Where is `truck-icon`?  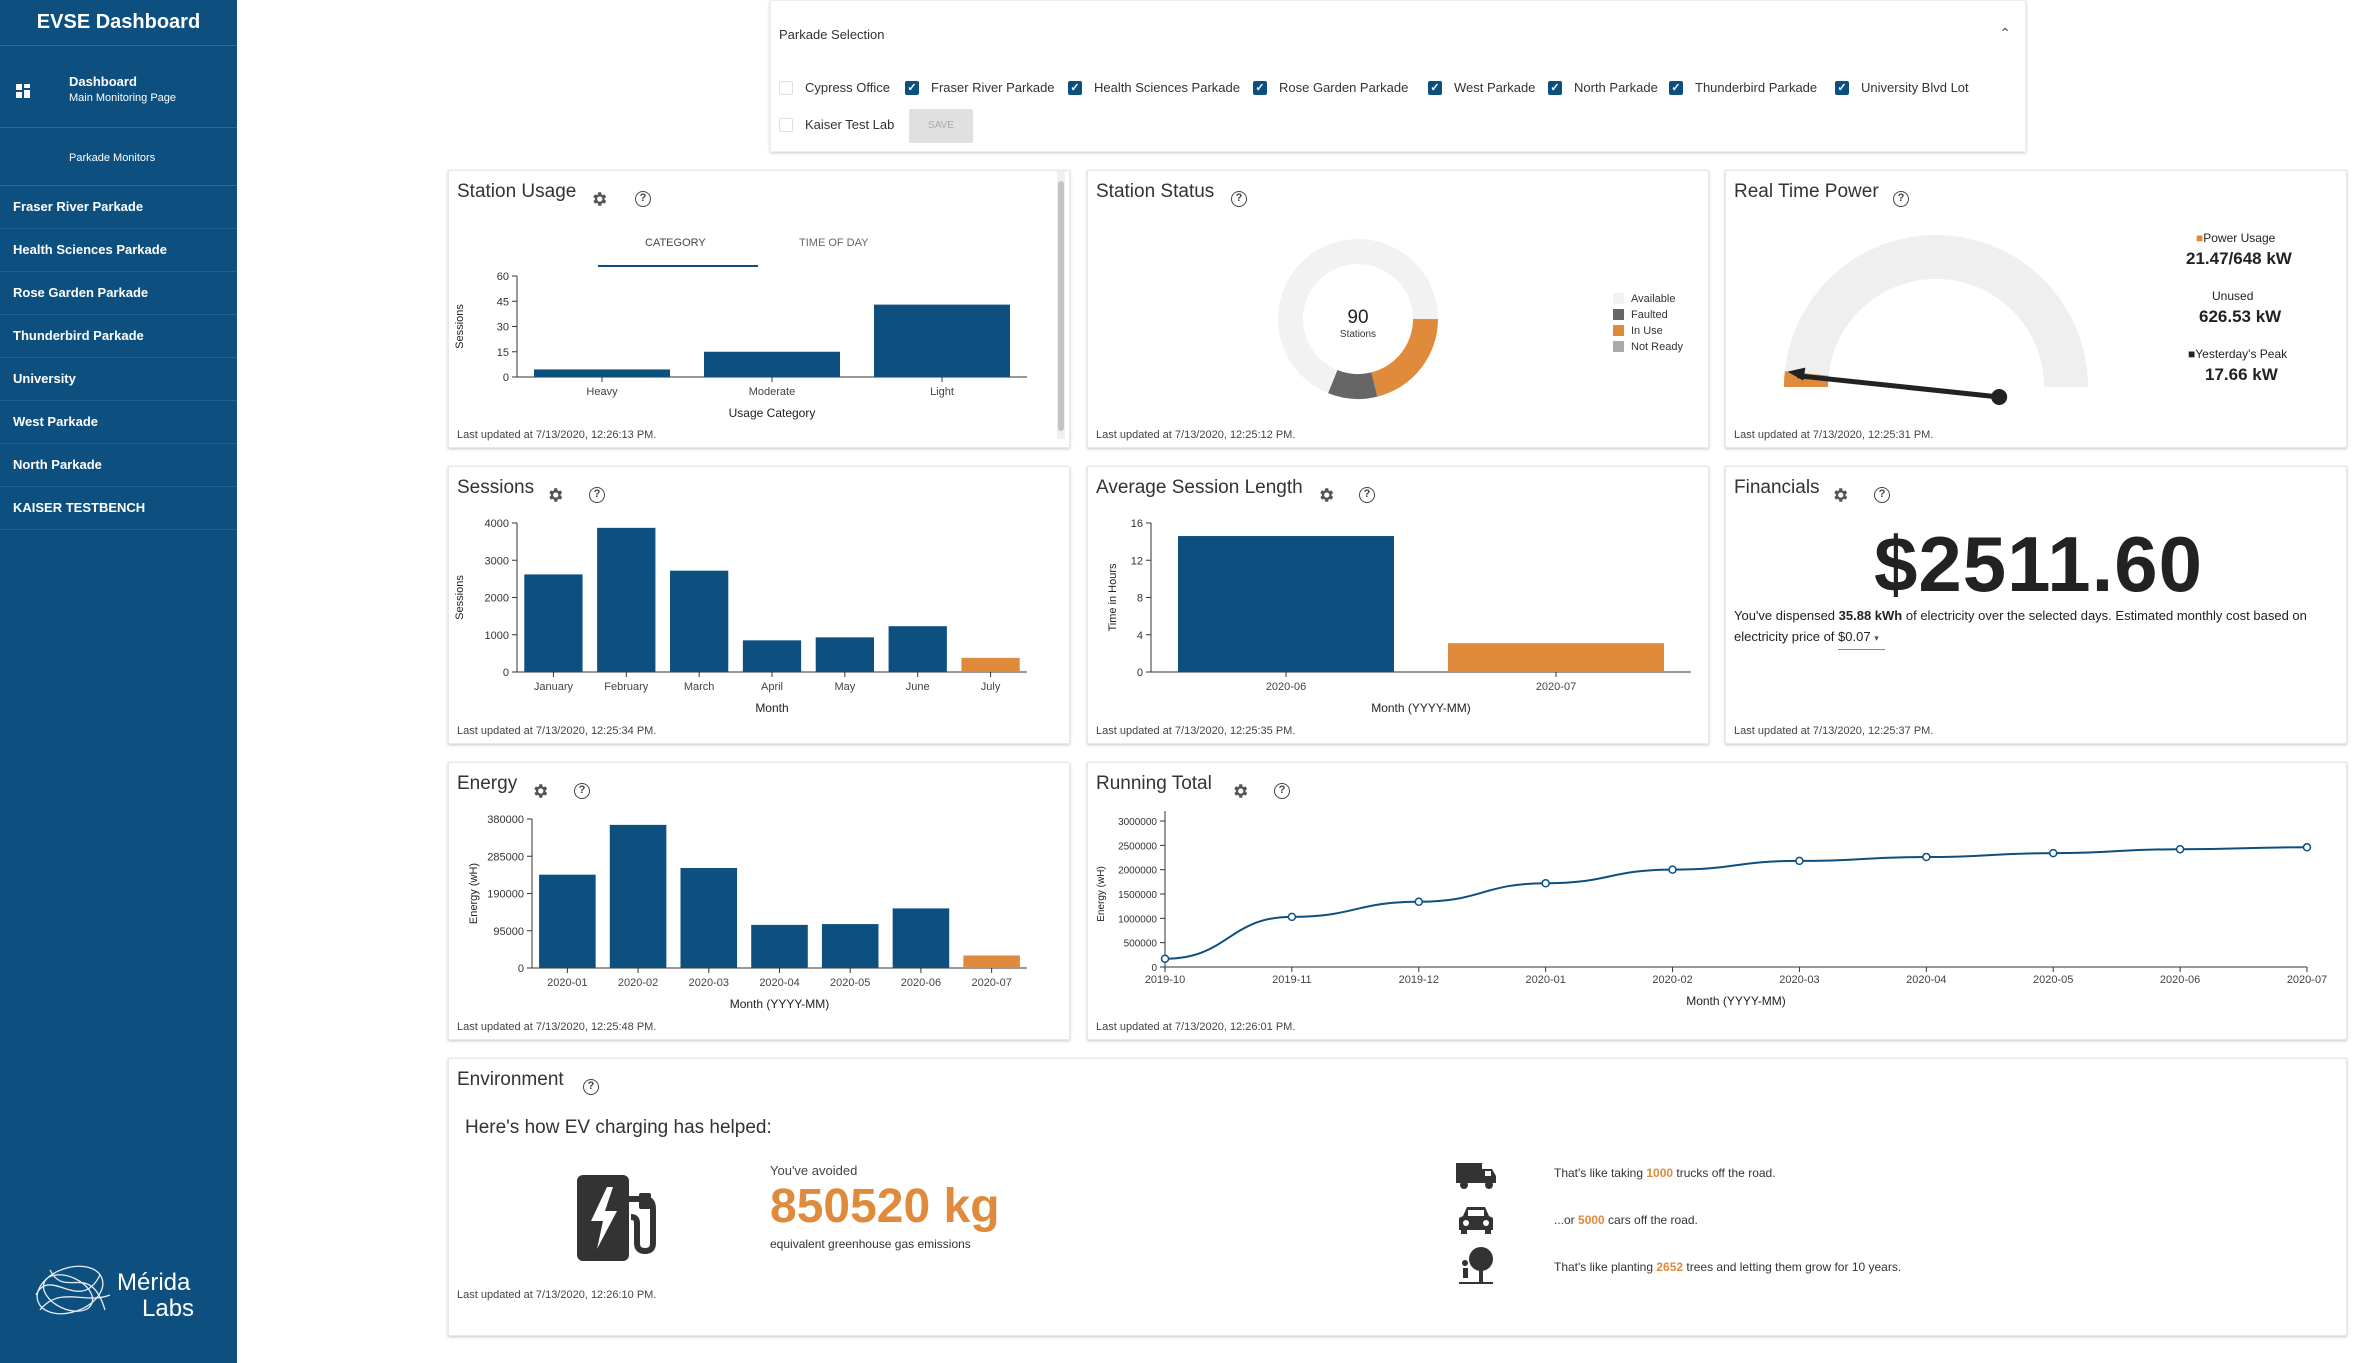
truck-icon is located at coordinates (1476, 1177).